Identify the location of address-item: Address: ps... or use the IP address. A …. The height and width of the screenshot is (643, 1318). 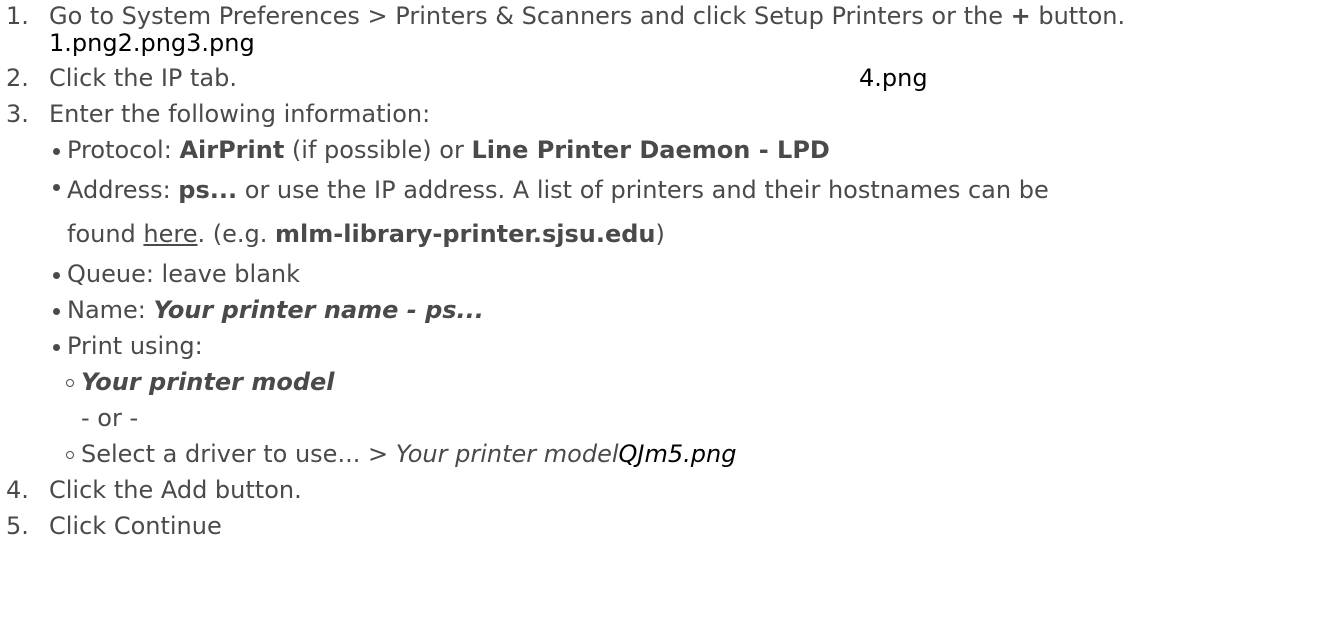
(659, 212).